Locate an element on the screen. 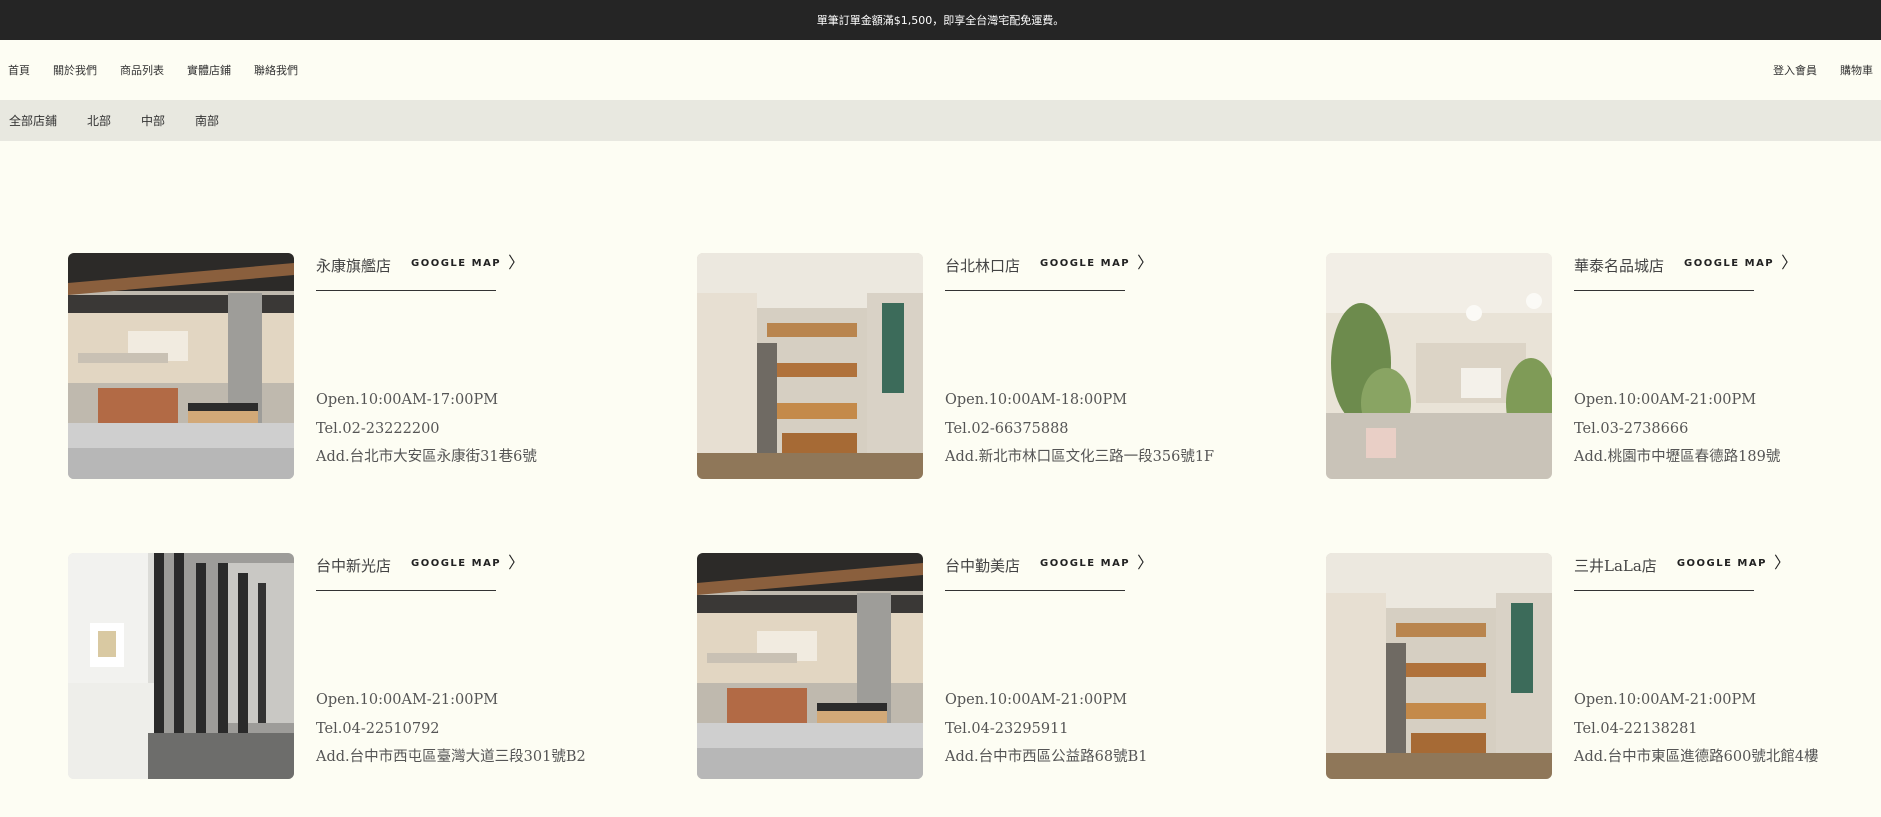 The width and height of the screenshot is (1881, 817). store-header: 華泰名品城店 GOOGLE MAP 〉 is located at coordinates (1685, 272).